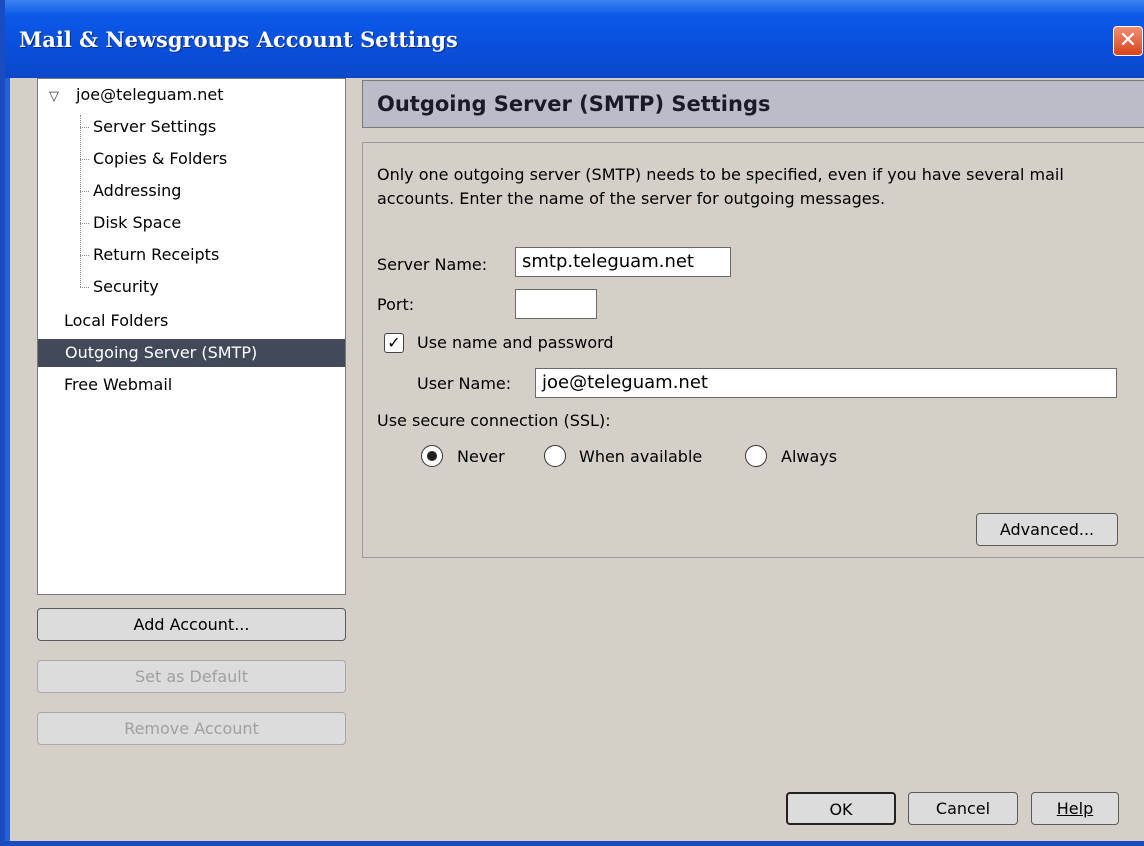 The height and width of the screenshot is (846, 1144). I want to click on ssl-never-radio, so click(432, 456).